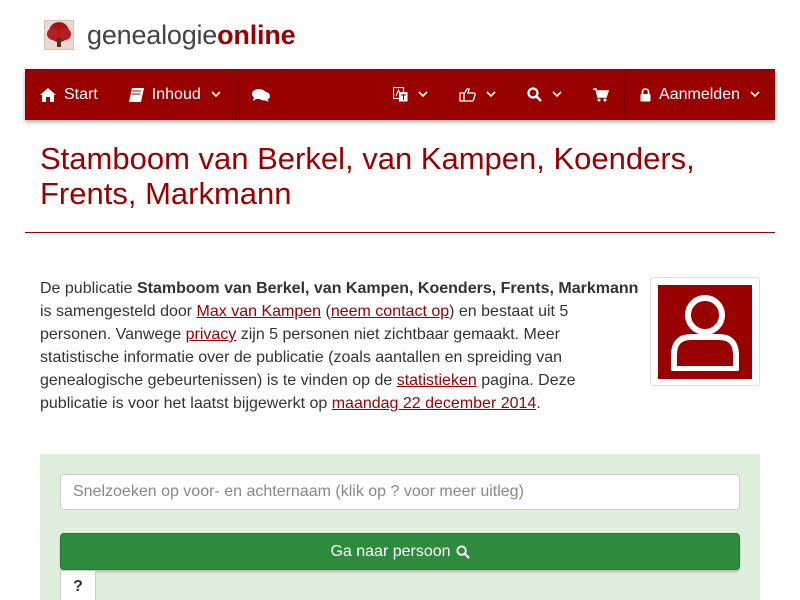  Describe the element at coordinates (390, 551) in the screenshot. I see `go-to-person-label: Ga naar persoon` at that location.